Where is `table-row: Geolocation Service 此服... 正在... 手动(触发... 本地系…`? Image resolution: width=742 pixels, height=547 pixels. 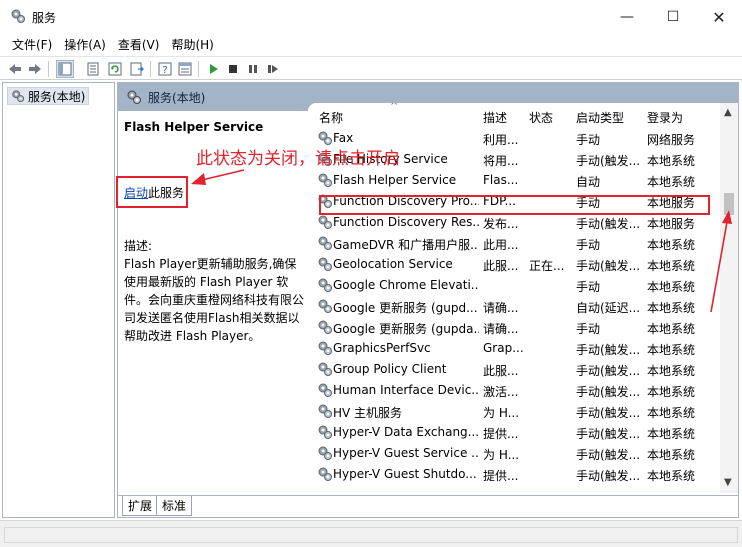 table-row: Geolocation Service 此服... 正在... 手动(触发... 本地系… is located at coordinates (514, 264).